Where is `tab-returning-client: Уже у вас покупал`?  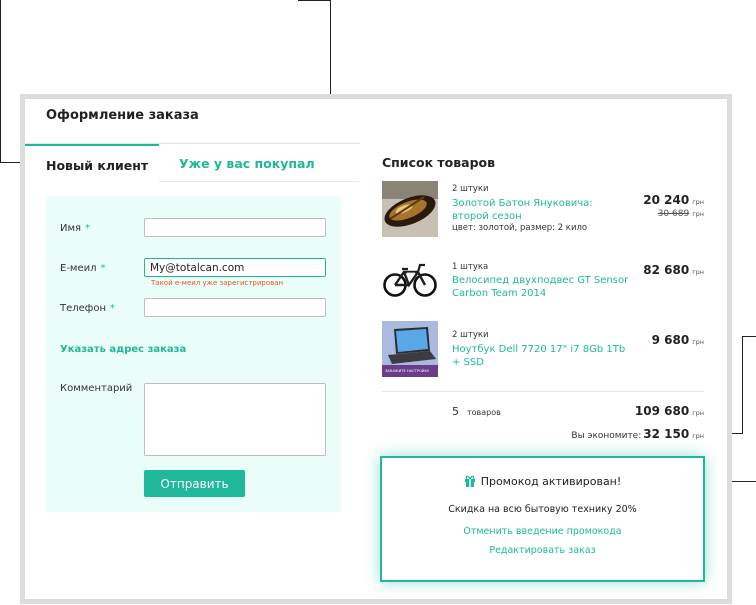 tab-returning-client: Уже у вас покупал is located at coordinates (259, 163).